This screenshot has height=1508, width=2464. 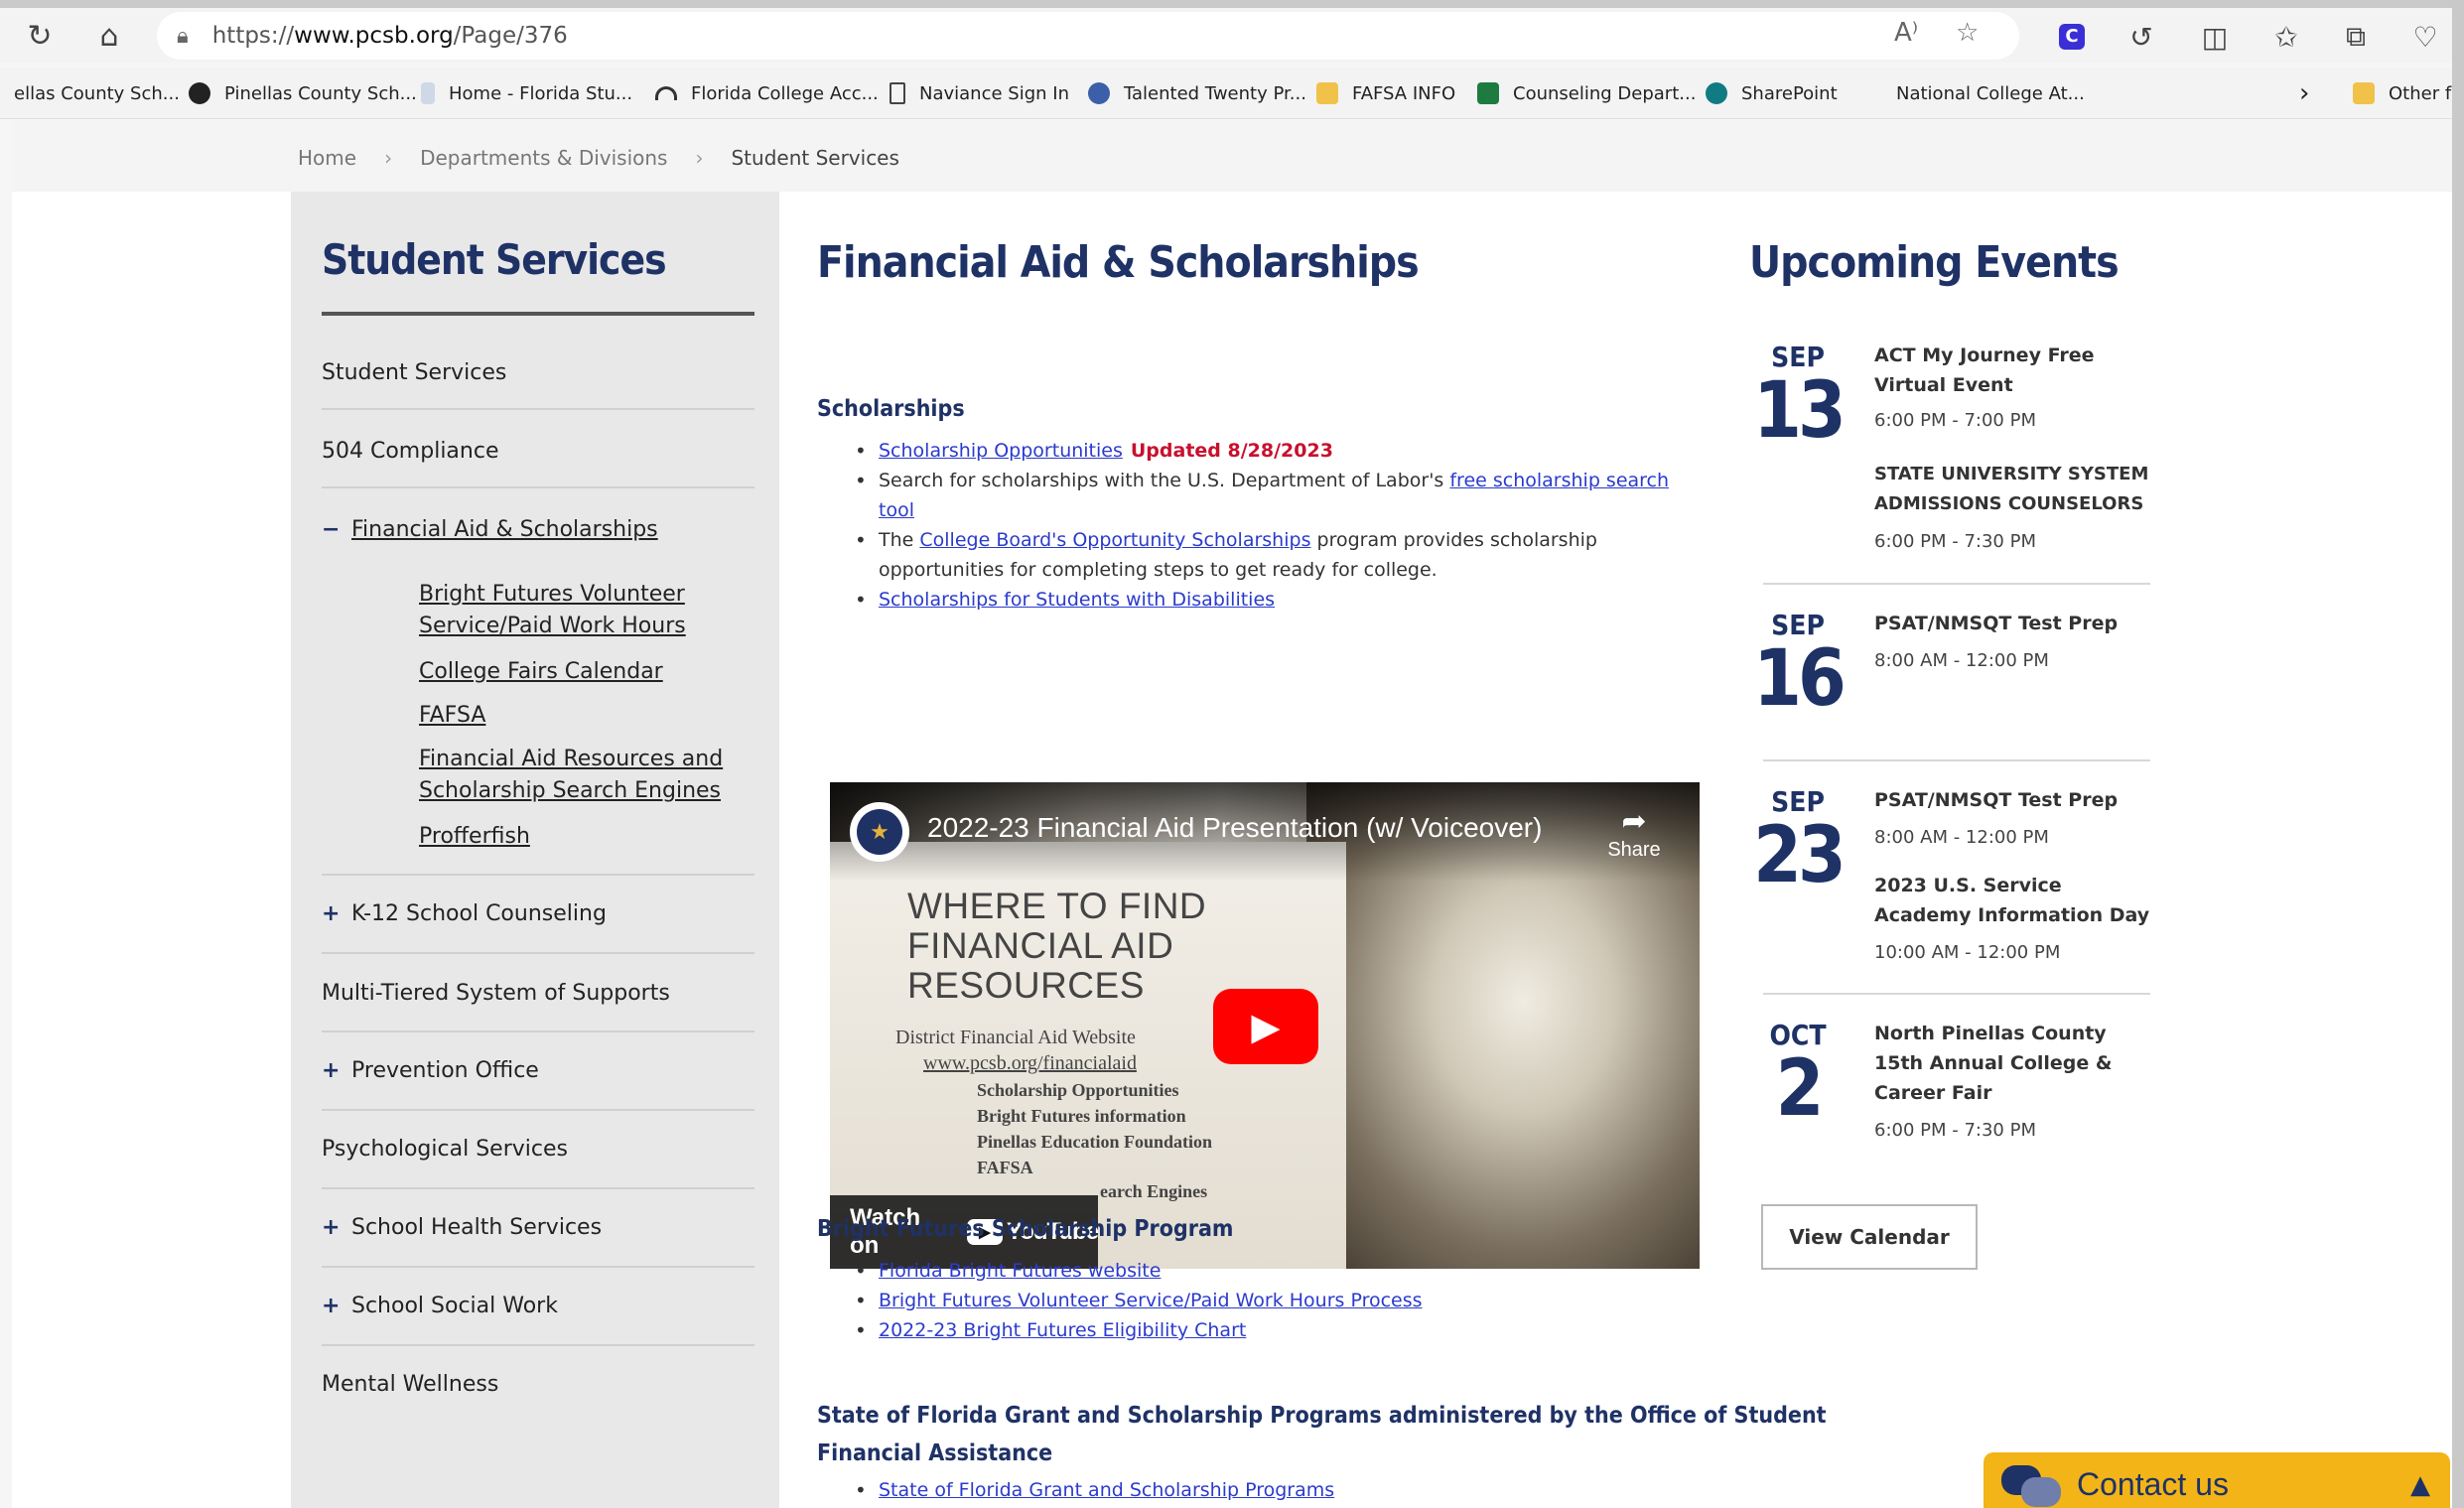 What do you see at coordinates (1088, 36) in the screenshot?
I see `address-bar: 🔒︎ https://www.pcsb.org/Page/376 A⁾ ☆` at bounding box center [1088, 36].